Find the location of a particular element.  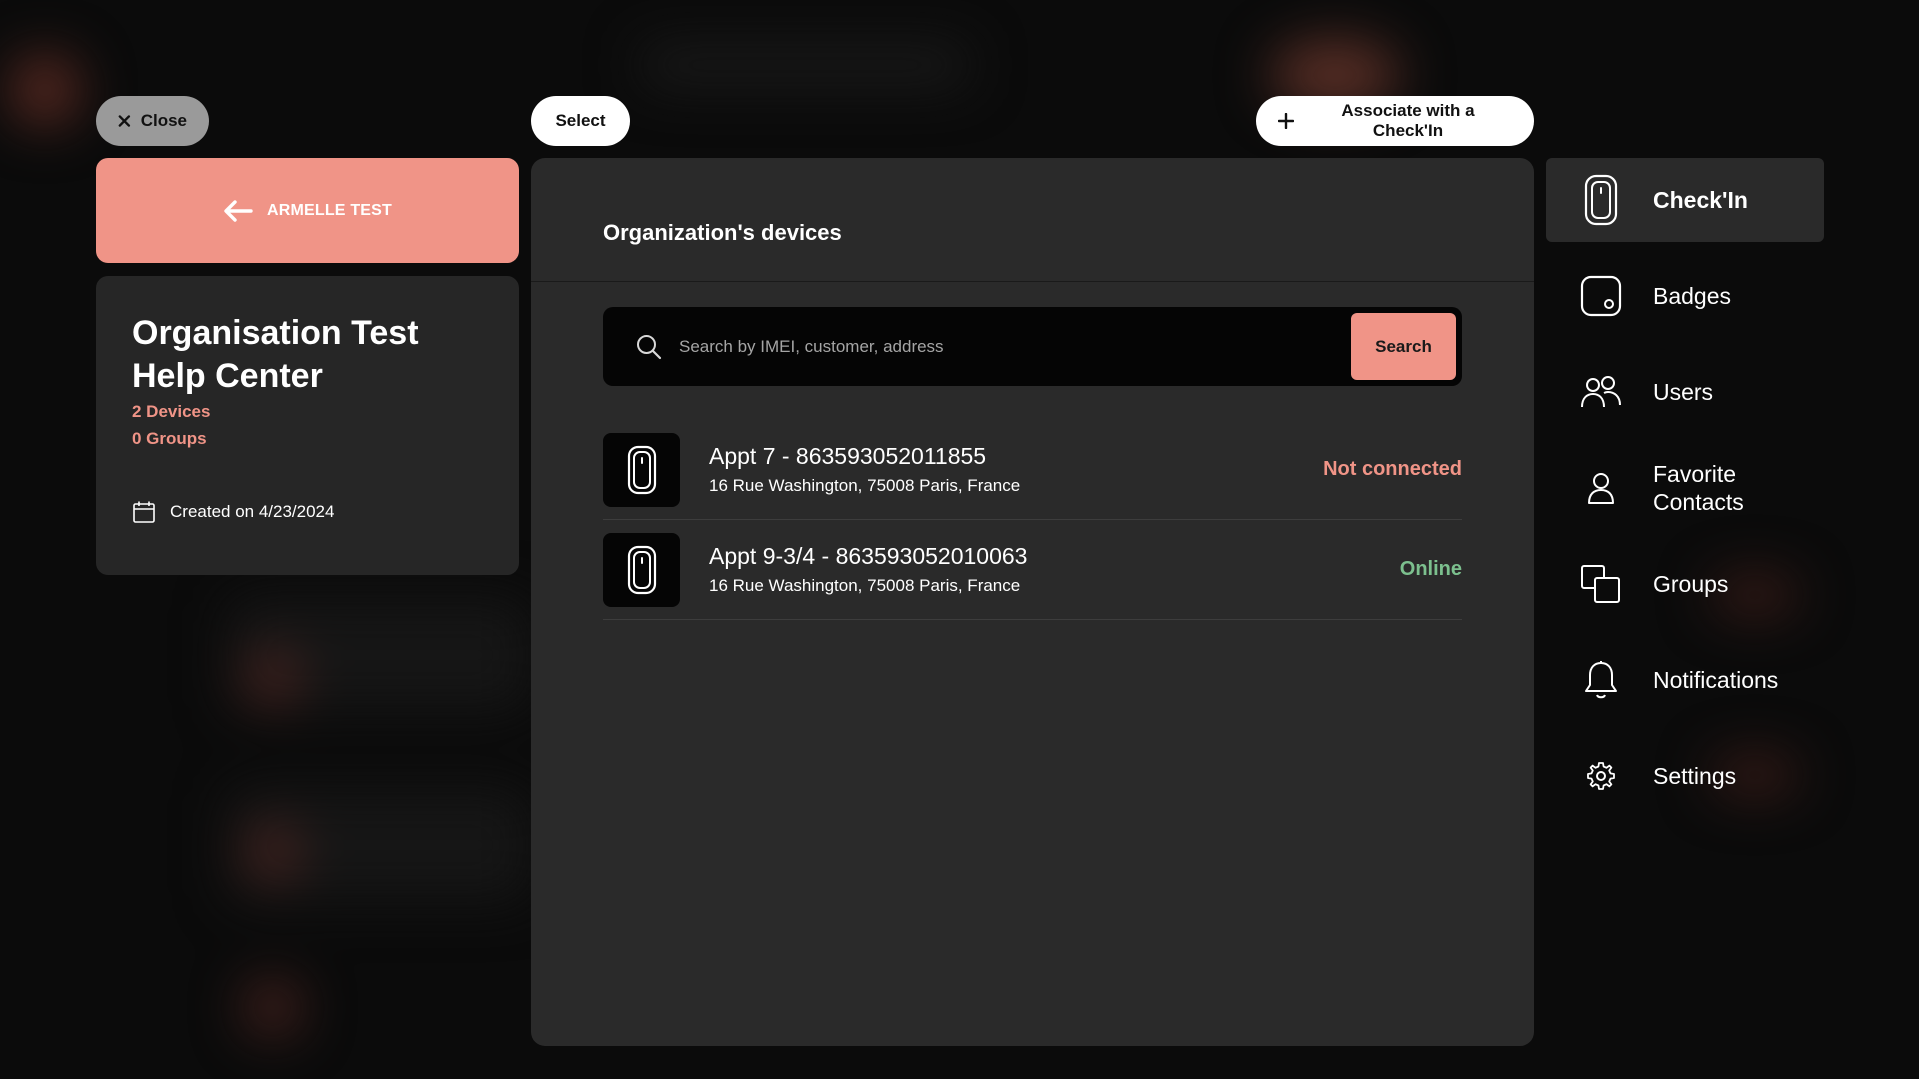

nav-item-users: Users is located at coordinates (1685, 392).